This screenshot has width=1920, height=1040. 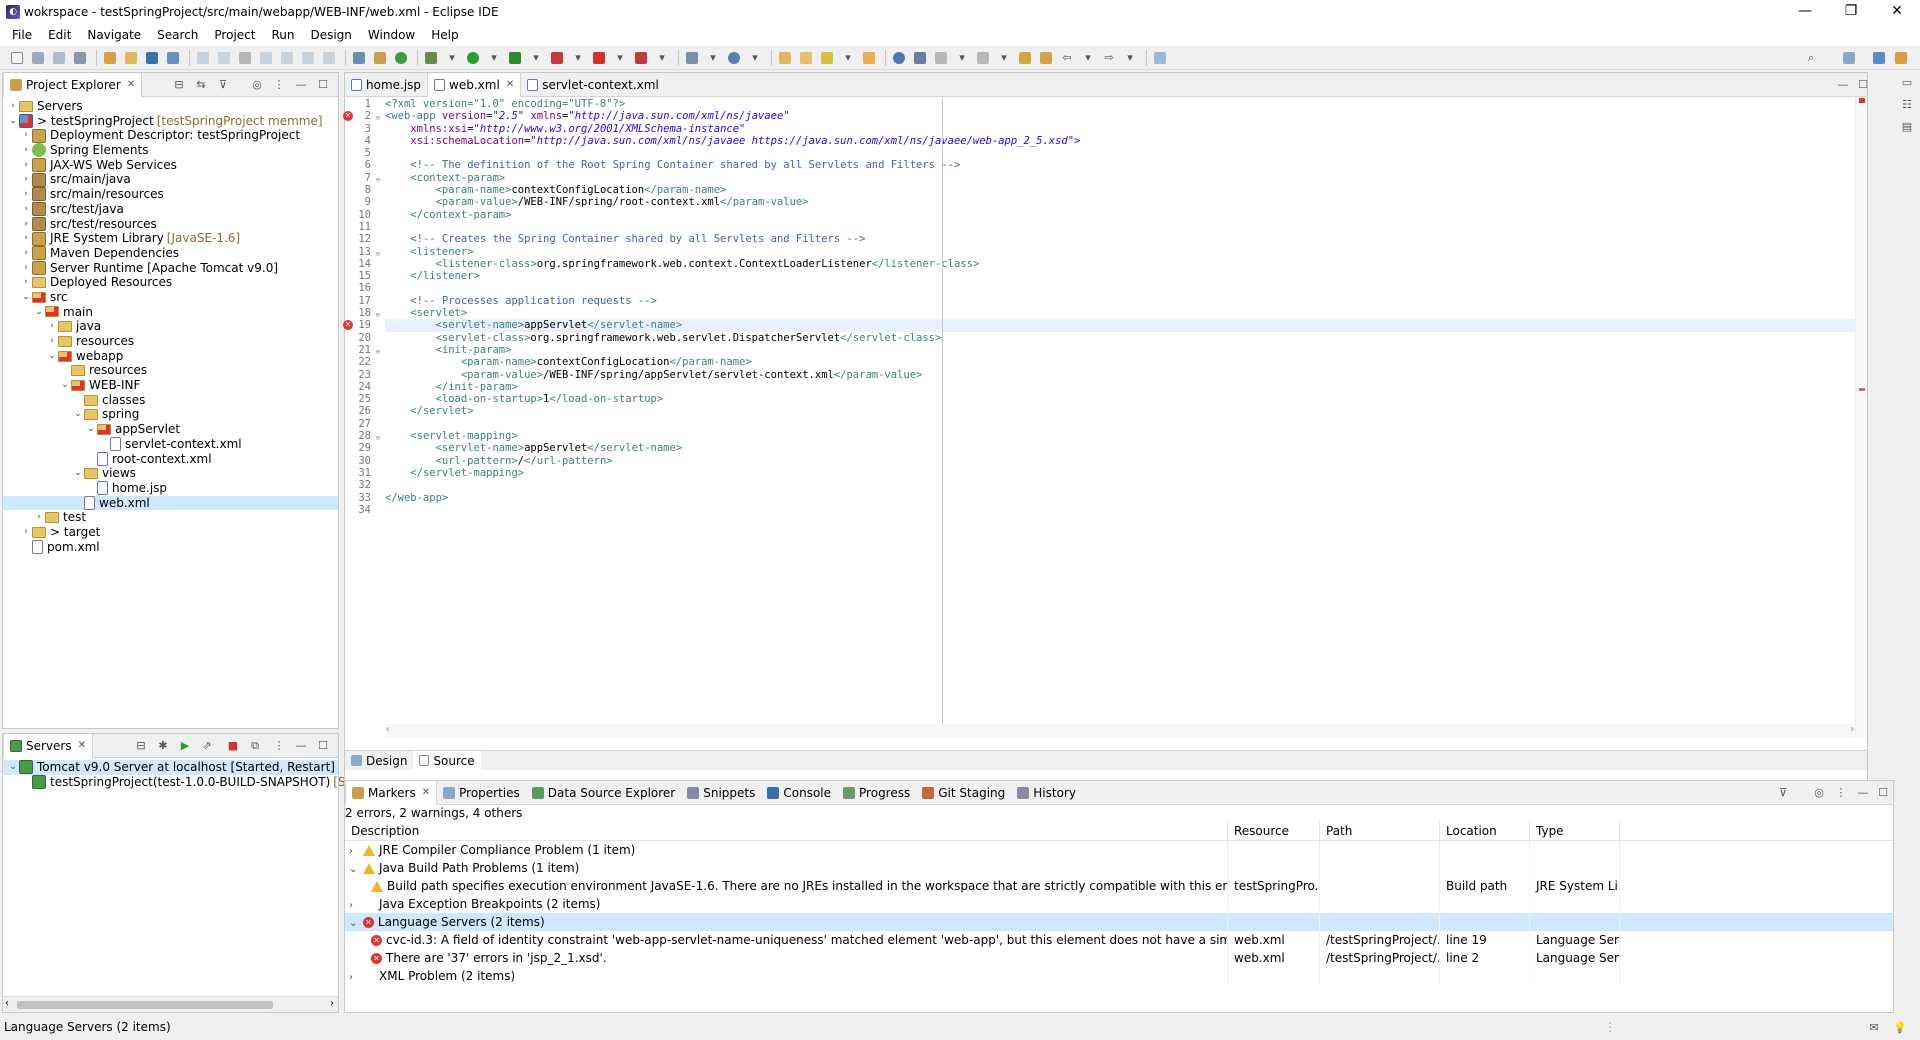 I want to click on column-header: Location, so click(x=1485, y=830).